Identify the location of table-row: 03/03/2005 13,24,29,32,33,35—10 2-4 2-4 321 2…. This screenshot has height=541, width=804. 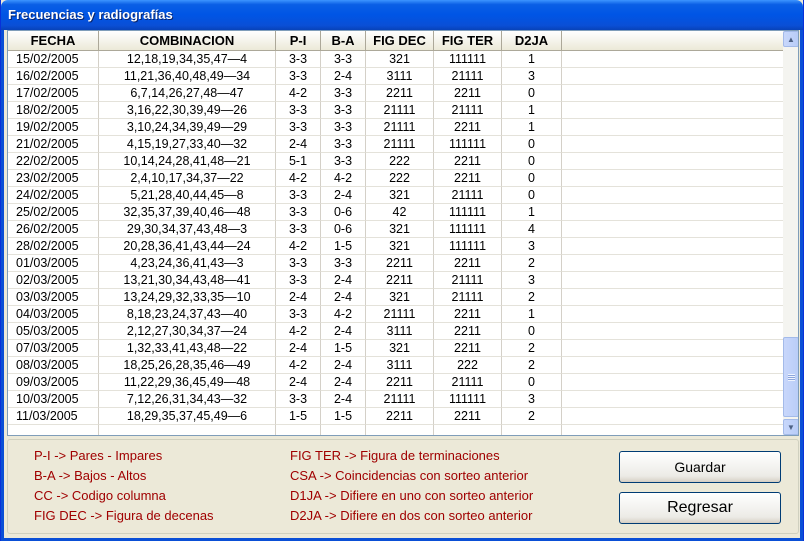
(395, 297).